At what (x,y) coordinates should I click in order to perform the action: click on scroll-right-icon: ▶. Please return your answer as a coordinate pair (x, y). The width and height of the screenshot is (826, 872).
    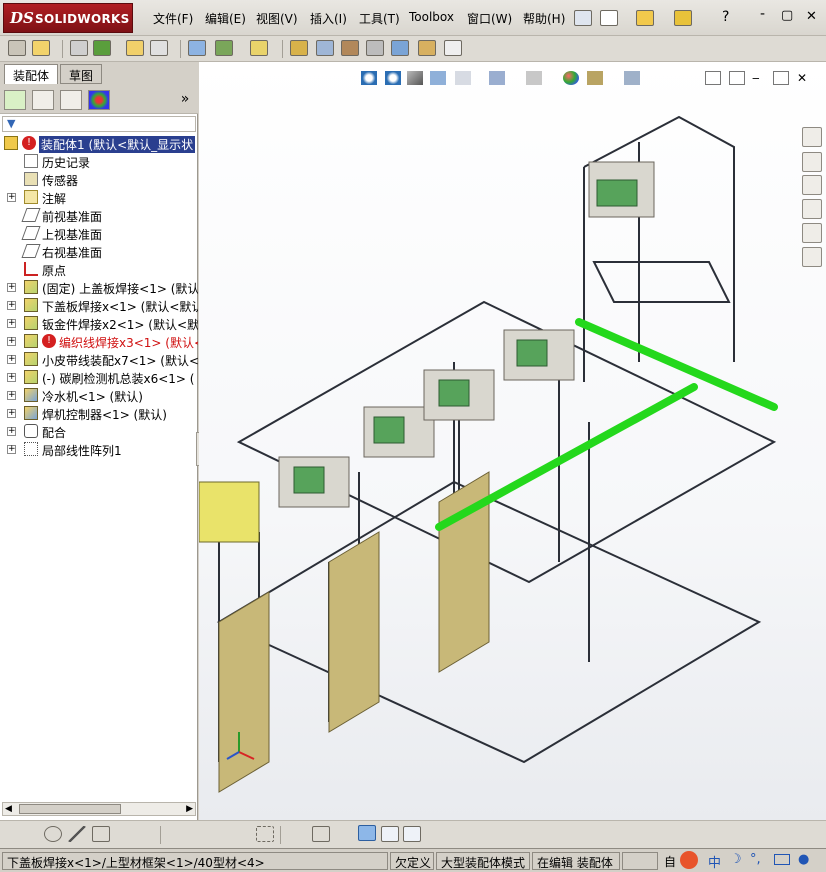
    Looking at the image, I should click on (189, 809).